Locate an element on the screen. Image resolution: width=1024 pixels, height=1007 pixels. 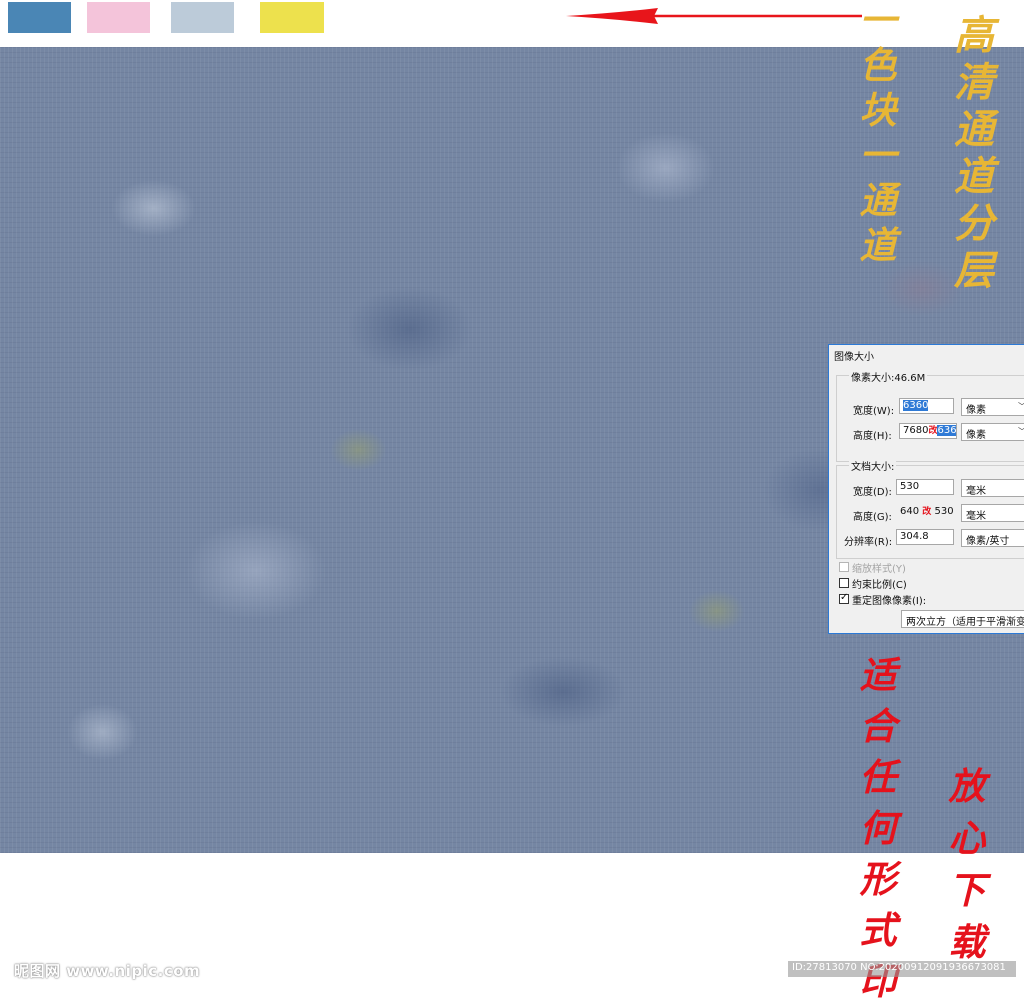
resolution-label: 分辨率(R): is located at coordinates (868, 542).